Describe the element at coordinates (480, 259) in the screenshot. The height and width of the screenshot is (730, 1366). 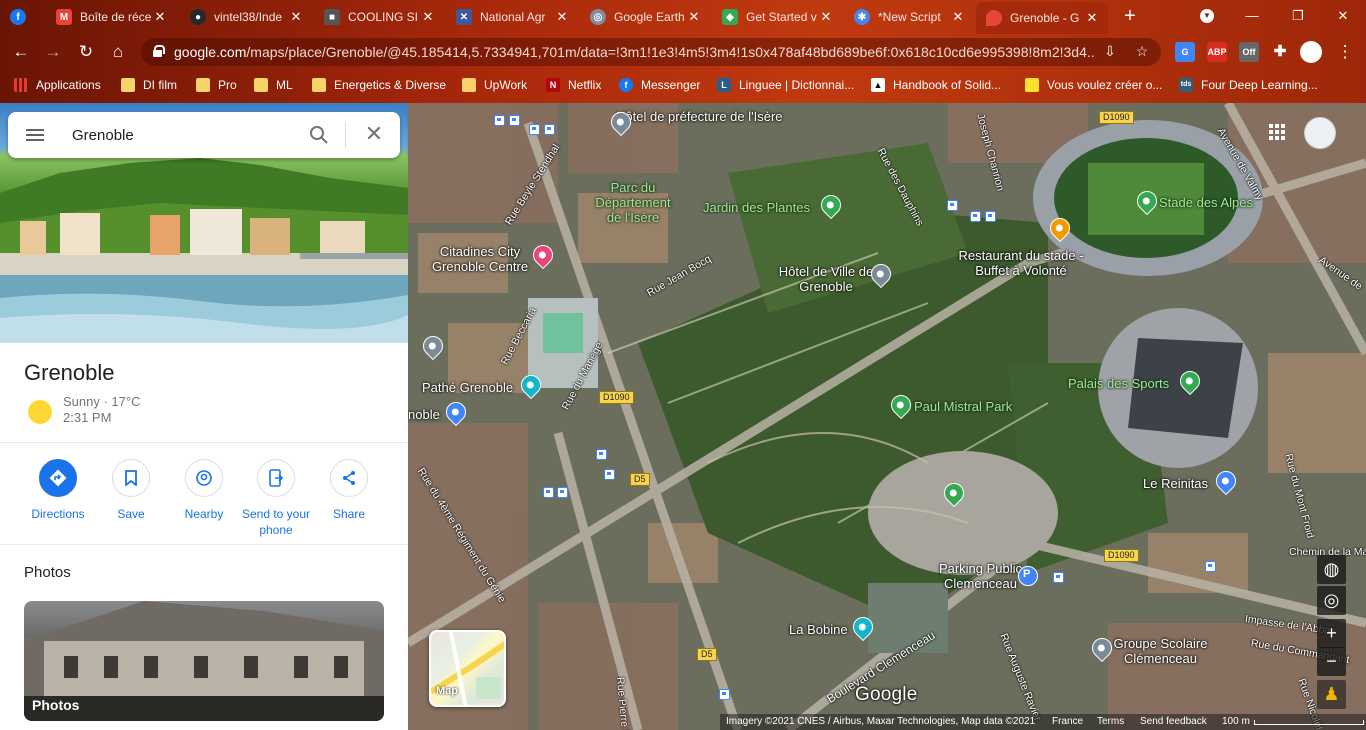
I see `poi-citadines: Citadines City Grenoble Centre` at that location.